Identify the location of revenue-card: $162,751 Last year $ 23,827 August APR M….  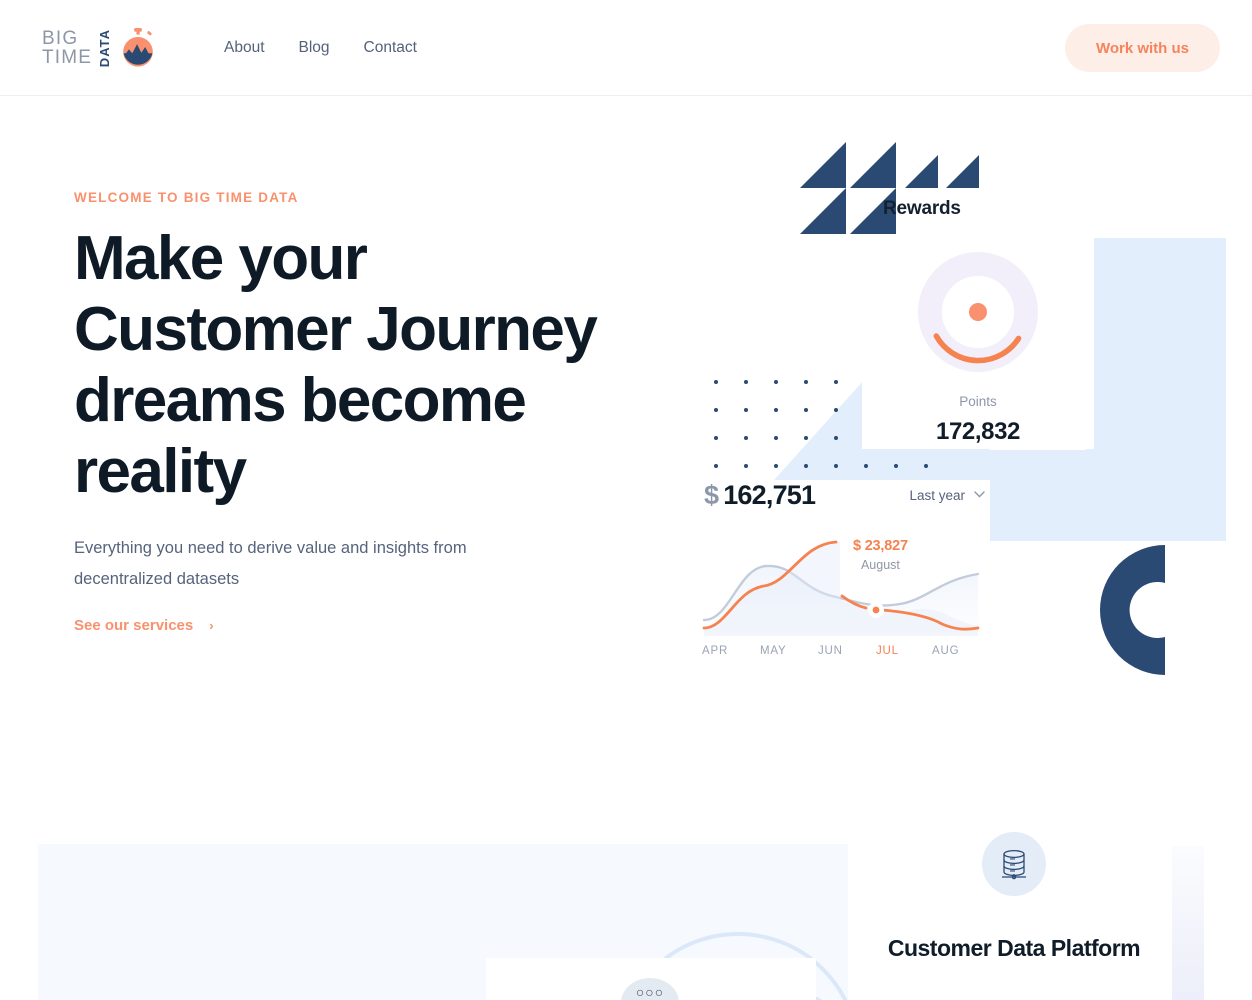
(840, 580).